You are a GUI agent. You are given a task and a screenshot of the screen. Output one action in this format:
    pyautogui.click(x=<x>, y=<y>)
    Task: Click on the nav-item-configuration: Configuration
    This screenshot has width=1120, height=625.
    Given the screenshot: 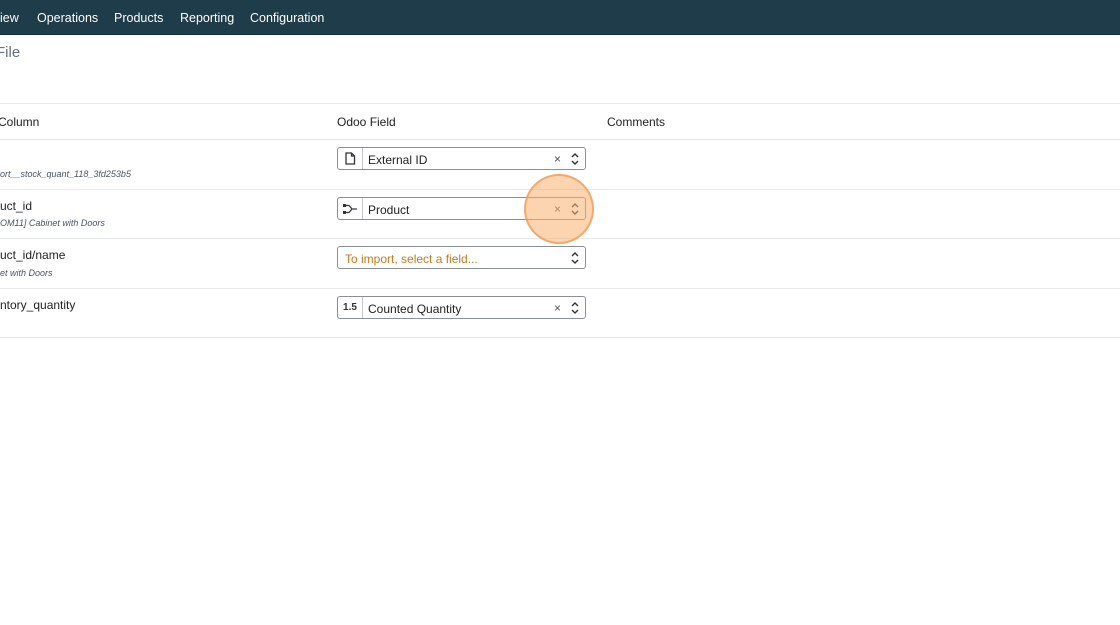 What is the action you would take?
    pyautogui.click(x=287, y=18)
    